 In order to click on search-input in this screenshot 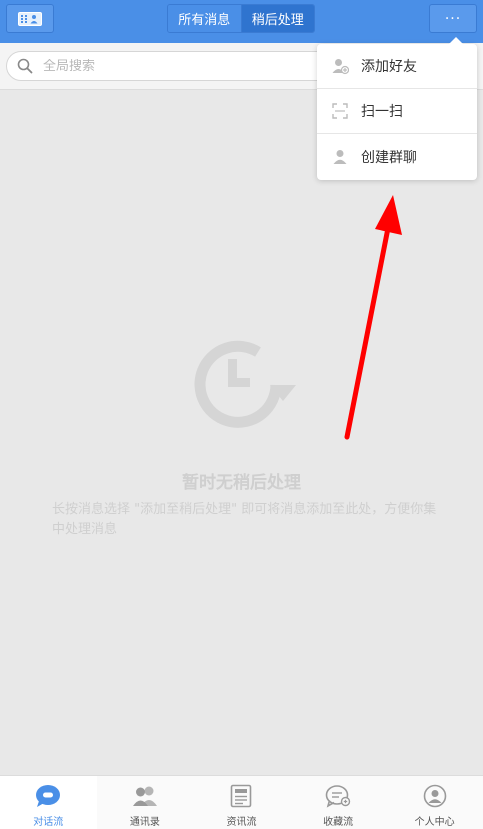, I will do `click(183, 66)`.